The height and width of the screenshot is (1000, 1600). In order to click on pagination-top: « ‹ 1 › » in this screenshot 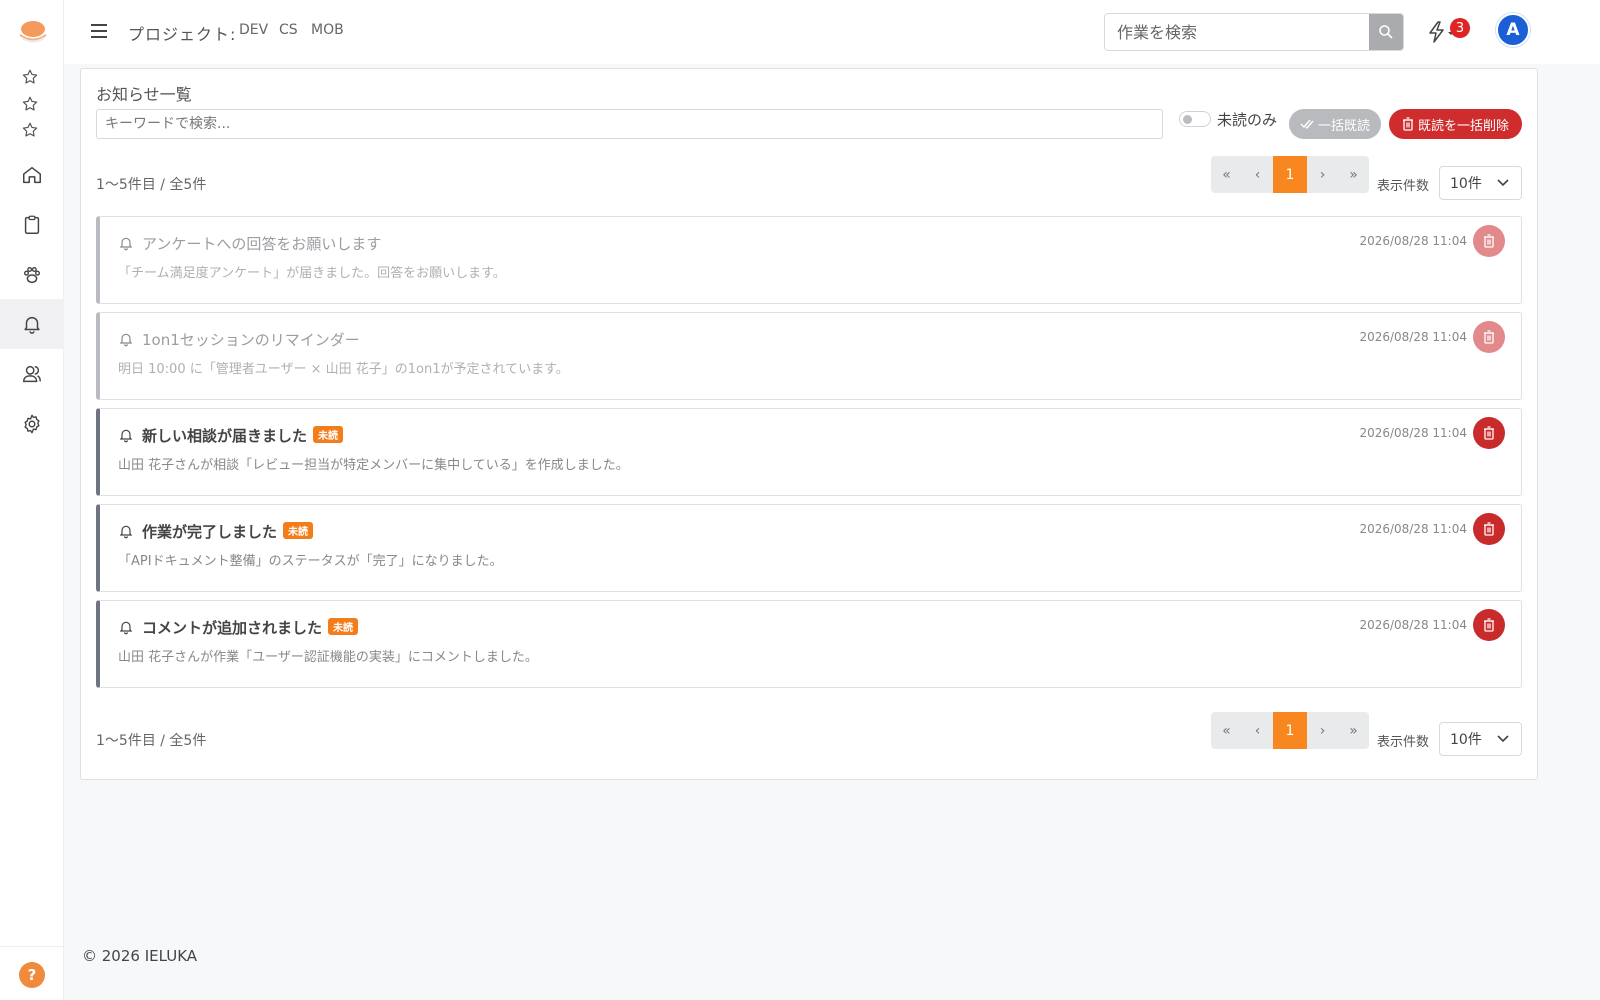, I will do `click(1290, 174)`.